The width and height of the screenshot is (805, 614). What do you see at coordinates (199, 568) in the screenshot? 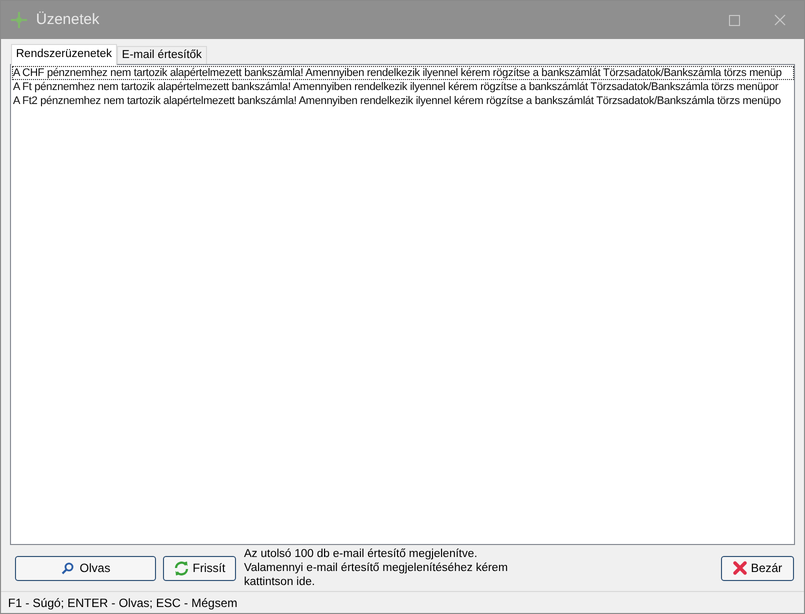
I see `refresh-button: Frissít` at bounding box center [199, 568].